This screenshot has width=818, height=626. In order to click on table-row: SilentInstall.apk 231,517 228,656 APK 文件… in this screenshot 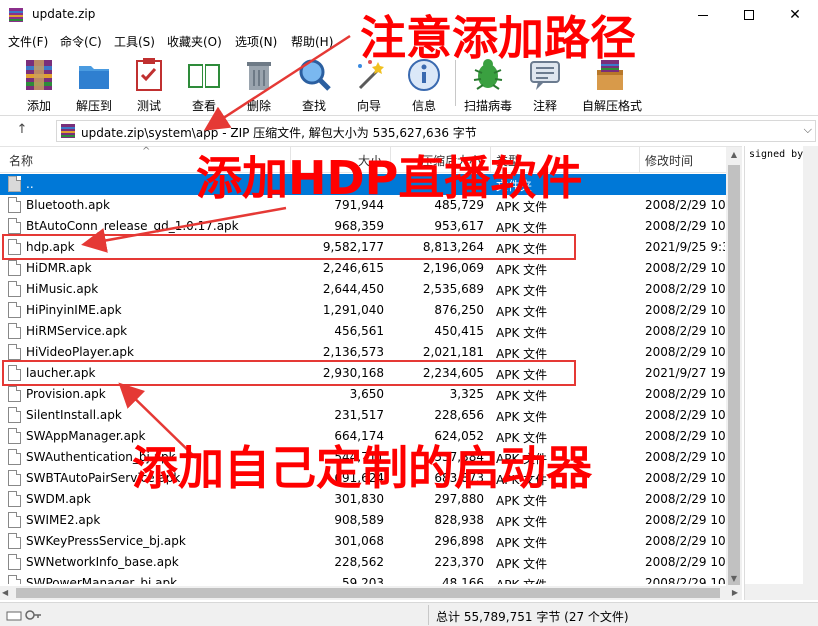, I will do `click(363, 415)`.